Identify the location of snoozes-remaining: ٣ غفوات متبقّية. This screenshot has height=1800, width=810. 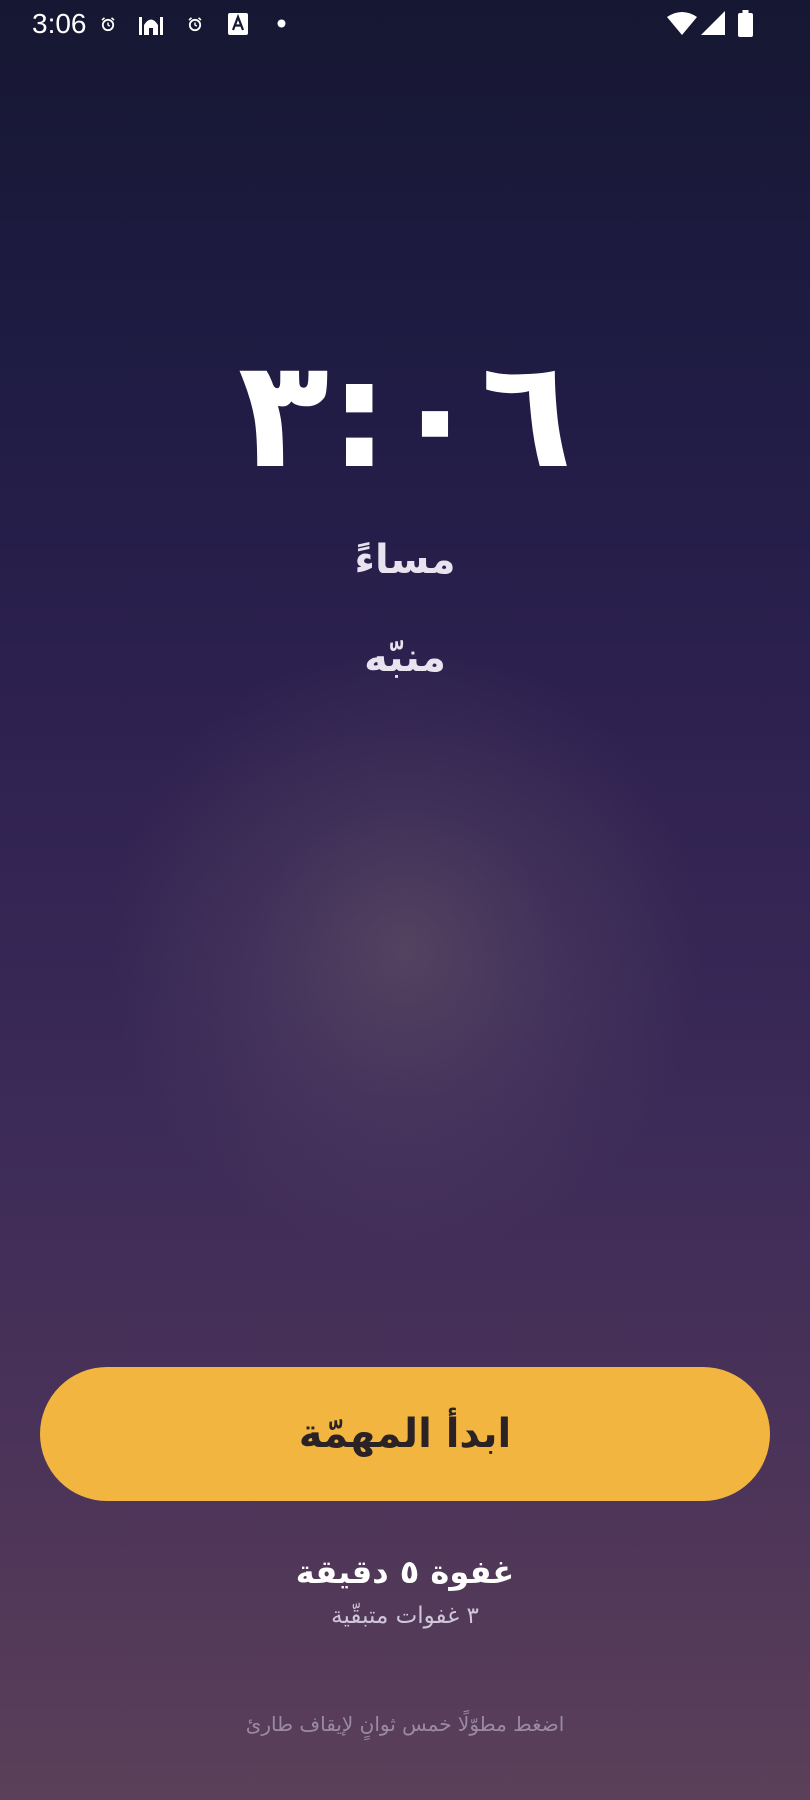
(405, 1616).